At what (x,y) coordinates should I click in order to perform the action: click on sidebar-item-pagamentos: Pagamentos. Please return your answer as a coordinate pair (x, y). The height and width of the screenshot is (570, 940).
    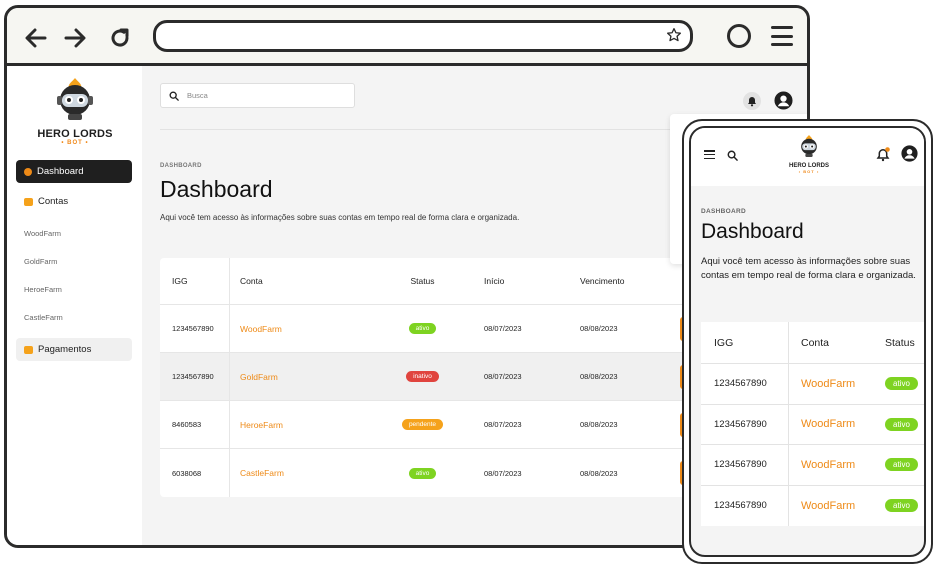
    Looking at the image, I should click on (74, 349).